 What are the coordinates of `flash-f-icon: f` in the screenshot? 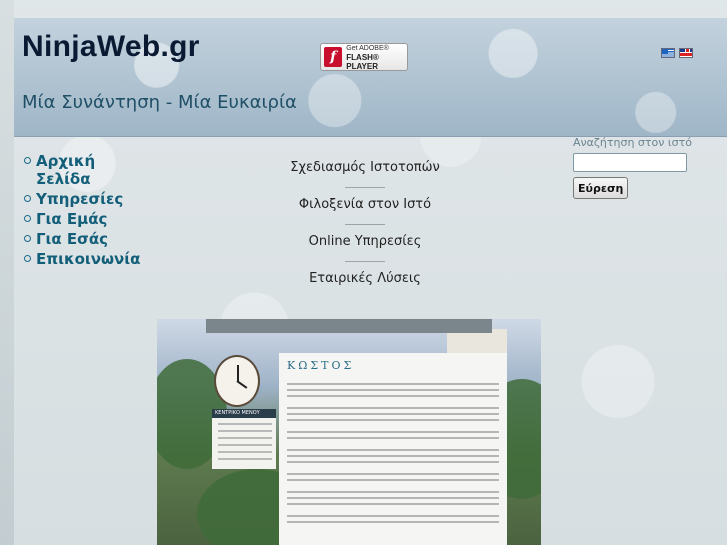 It's located at (333, 57).